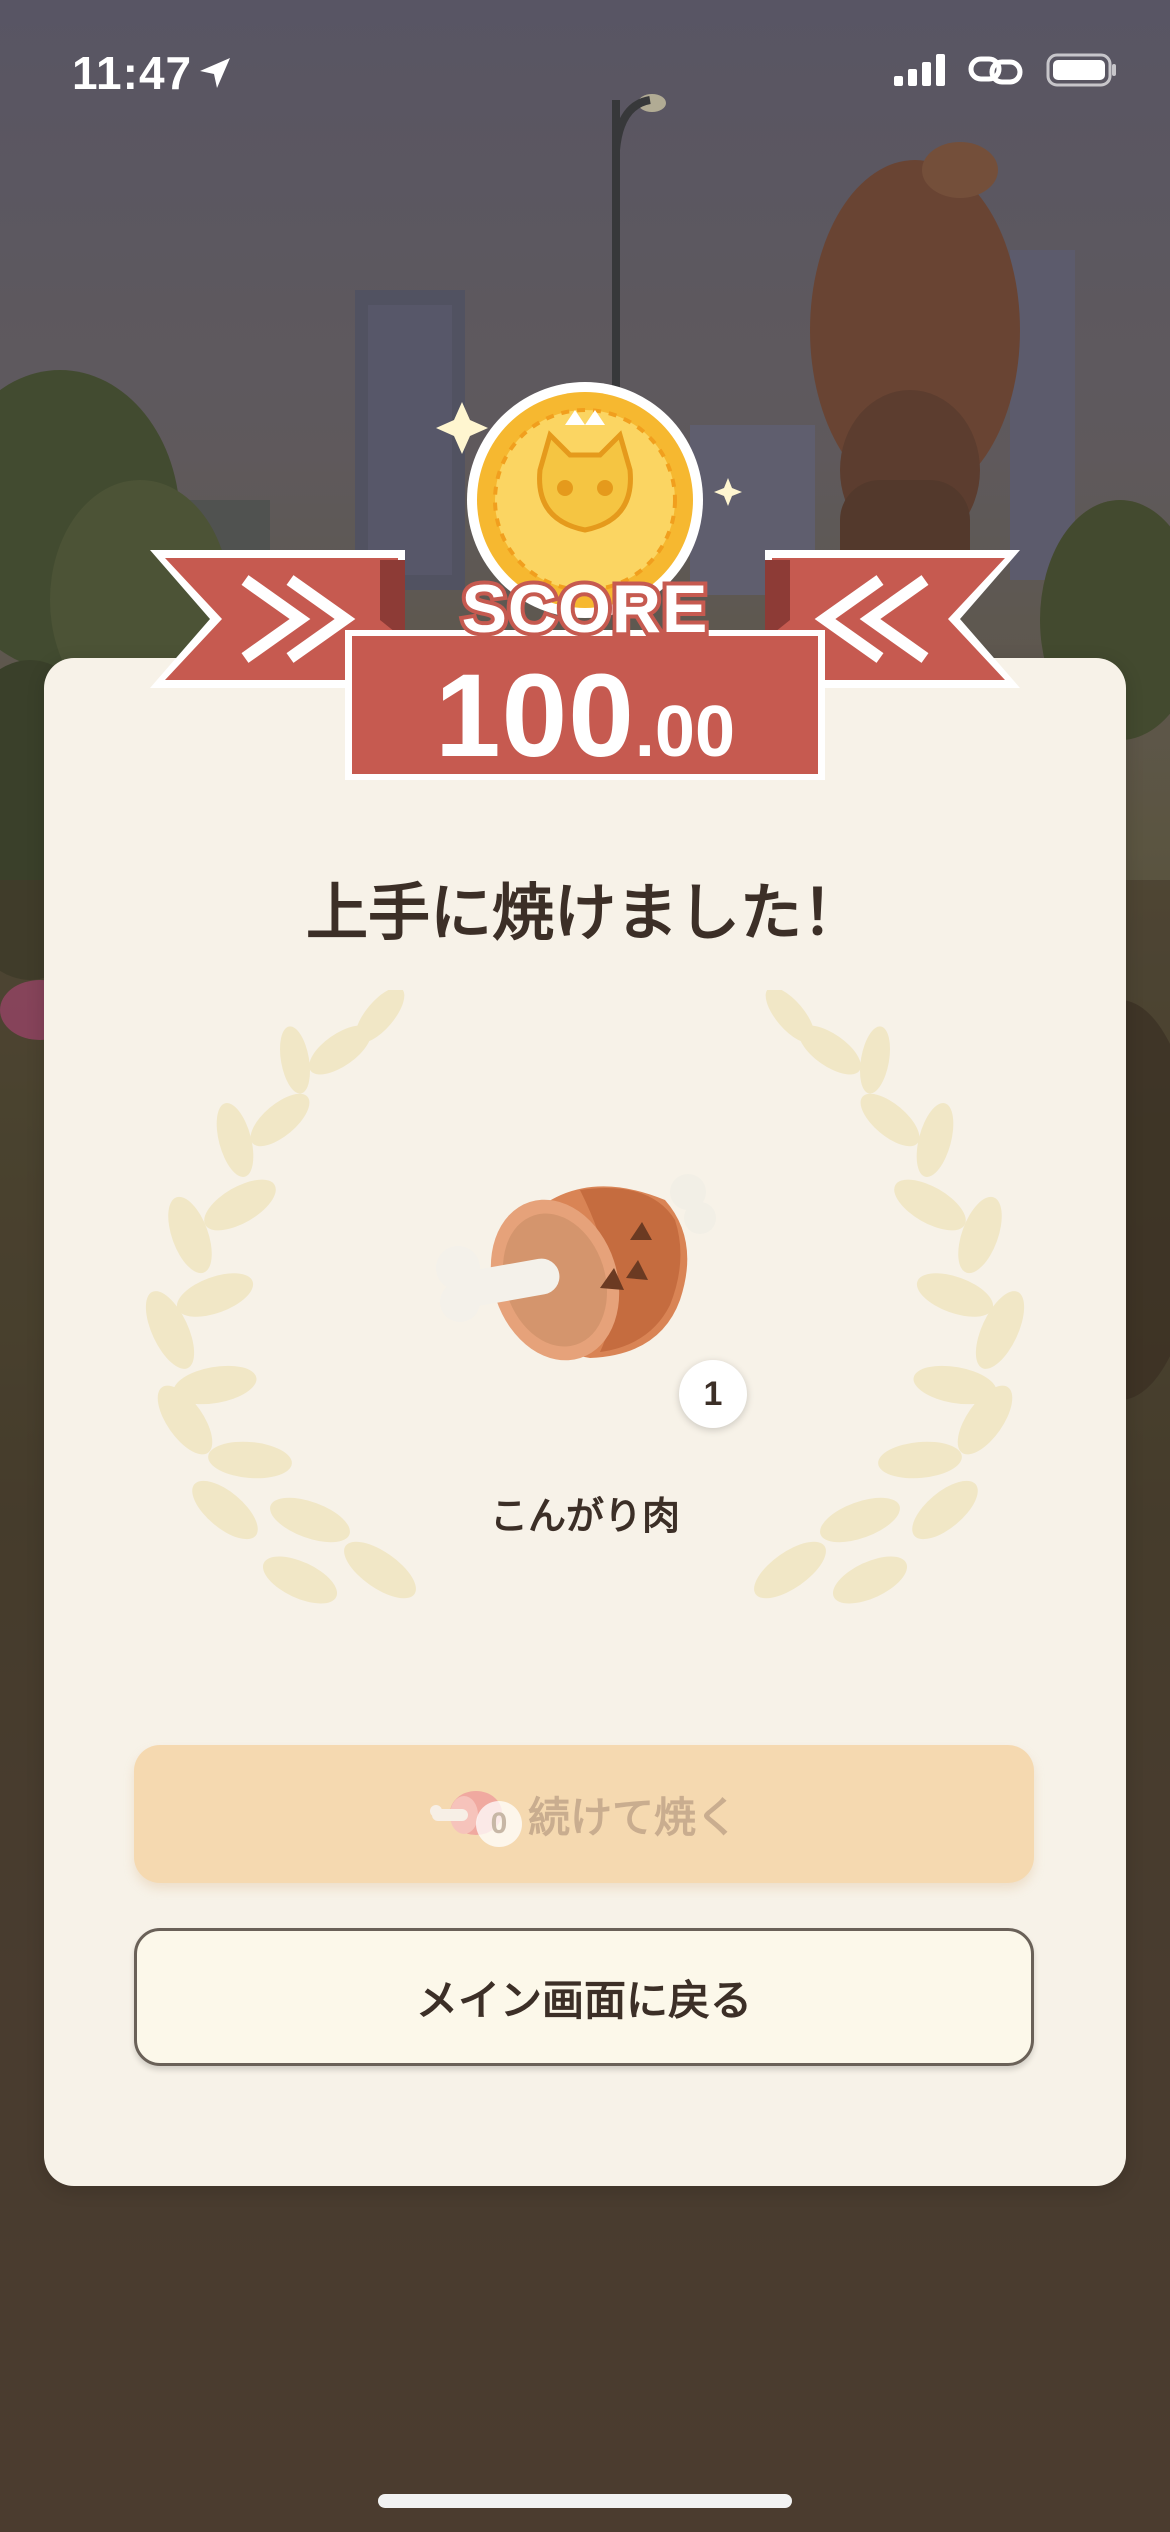 Image resolution: width=1170 pixels, height=2532 pixels. Describe the element at coordinates (996, 72) in the screenshot. I see `personal-hotspot-icon` at that location.